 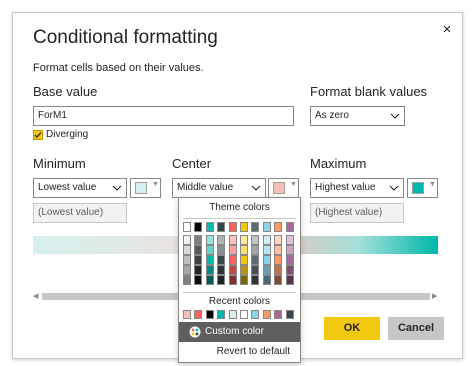 I want to click on close-icon: ×, so click(x=447, y=29).